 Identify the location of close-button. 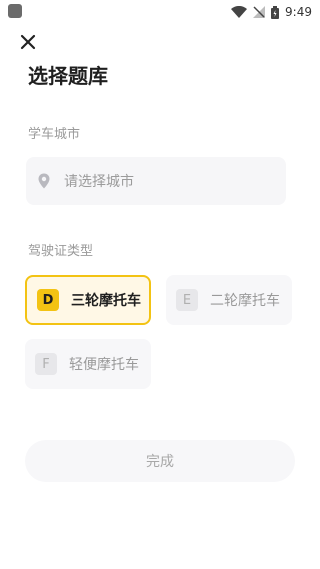
(28, 42).